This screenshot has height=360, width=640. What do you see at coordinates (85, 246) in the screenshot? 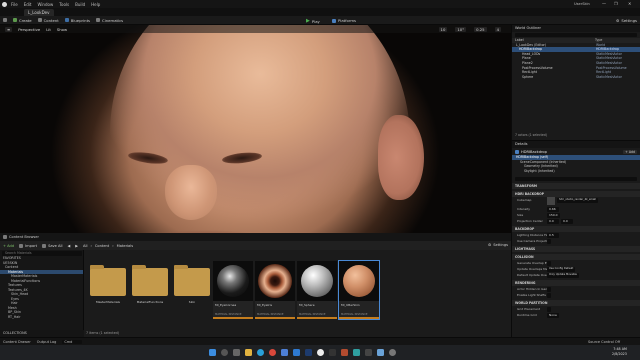
I see `breadcrumb-all: All` at bounding box center [85, 246].